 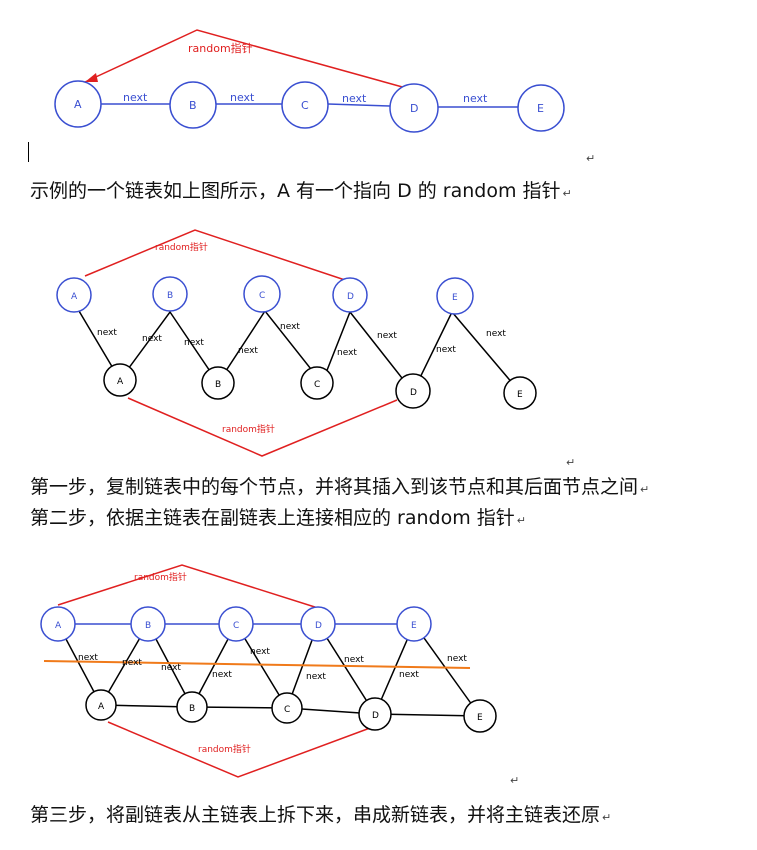 What do you see at coordinates (315, 815) in the screenshot?
I see `caption-text: 第三步，将副链表从主链表上拆下来，串成新链表，并将主链表还原` at bounding box center [315, 815].